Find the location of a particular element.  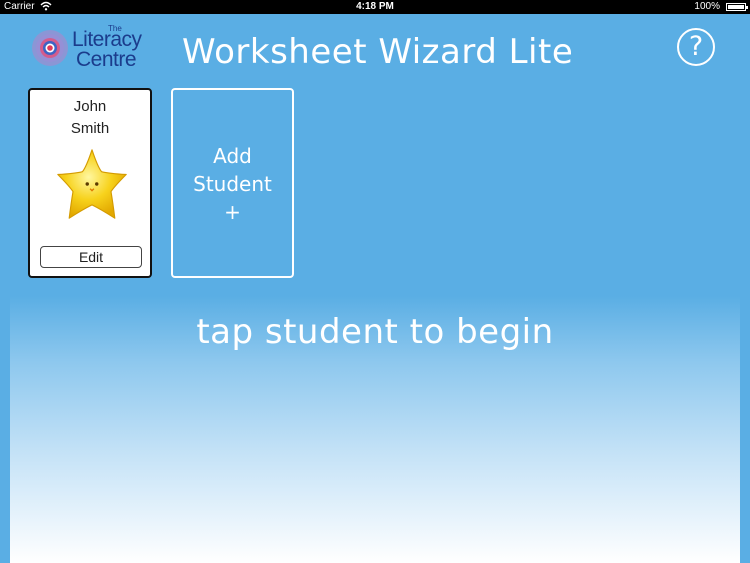

student-last-name: Smith is located at coordinates (90, 128).